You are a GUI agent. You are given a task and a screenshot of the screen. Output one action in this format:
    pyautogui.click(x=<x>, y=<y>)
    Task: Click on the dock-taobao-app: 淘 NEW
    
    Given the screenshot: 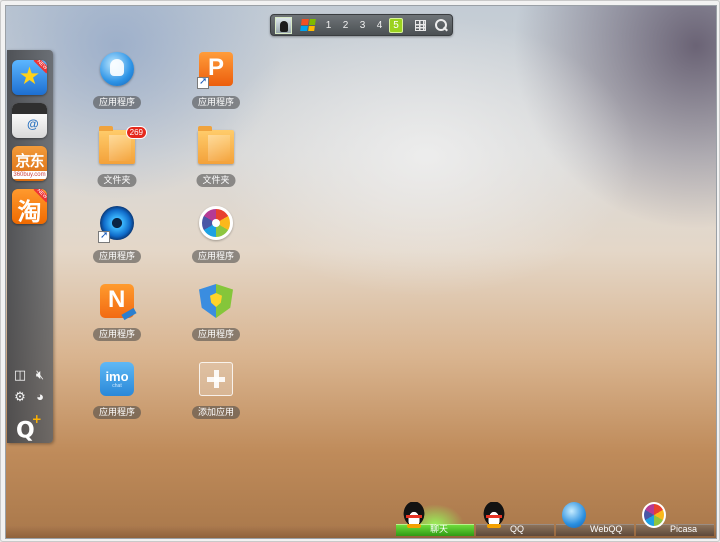 What is the action you would take?
    pyautogui.click(x=29, y=206)
    